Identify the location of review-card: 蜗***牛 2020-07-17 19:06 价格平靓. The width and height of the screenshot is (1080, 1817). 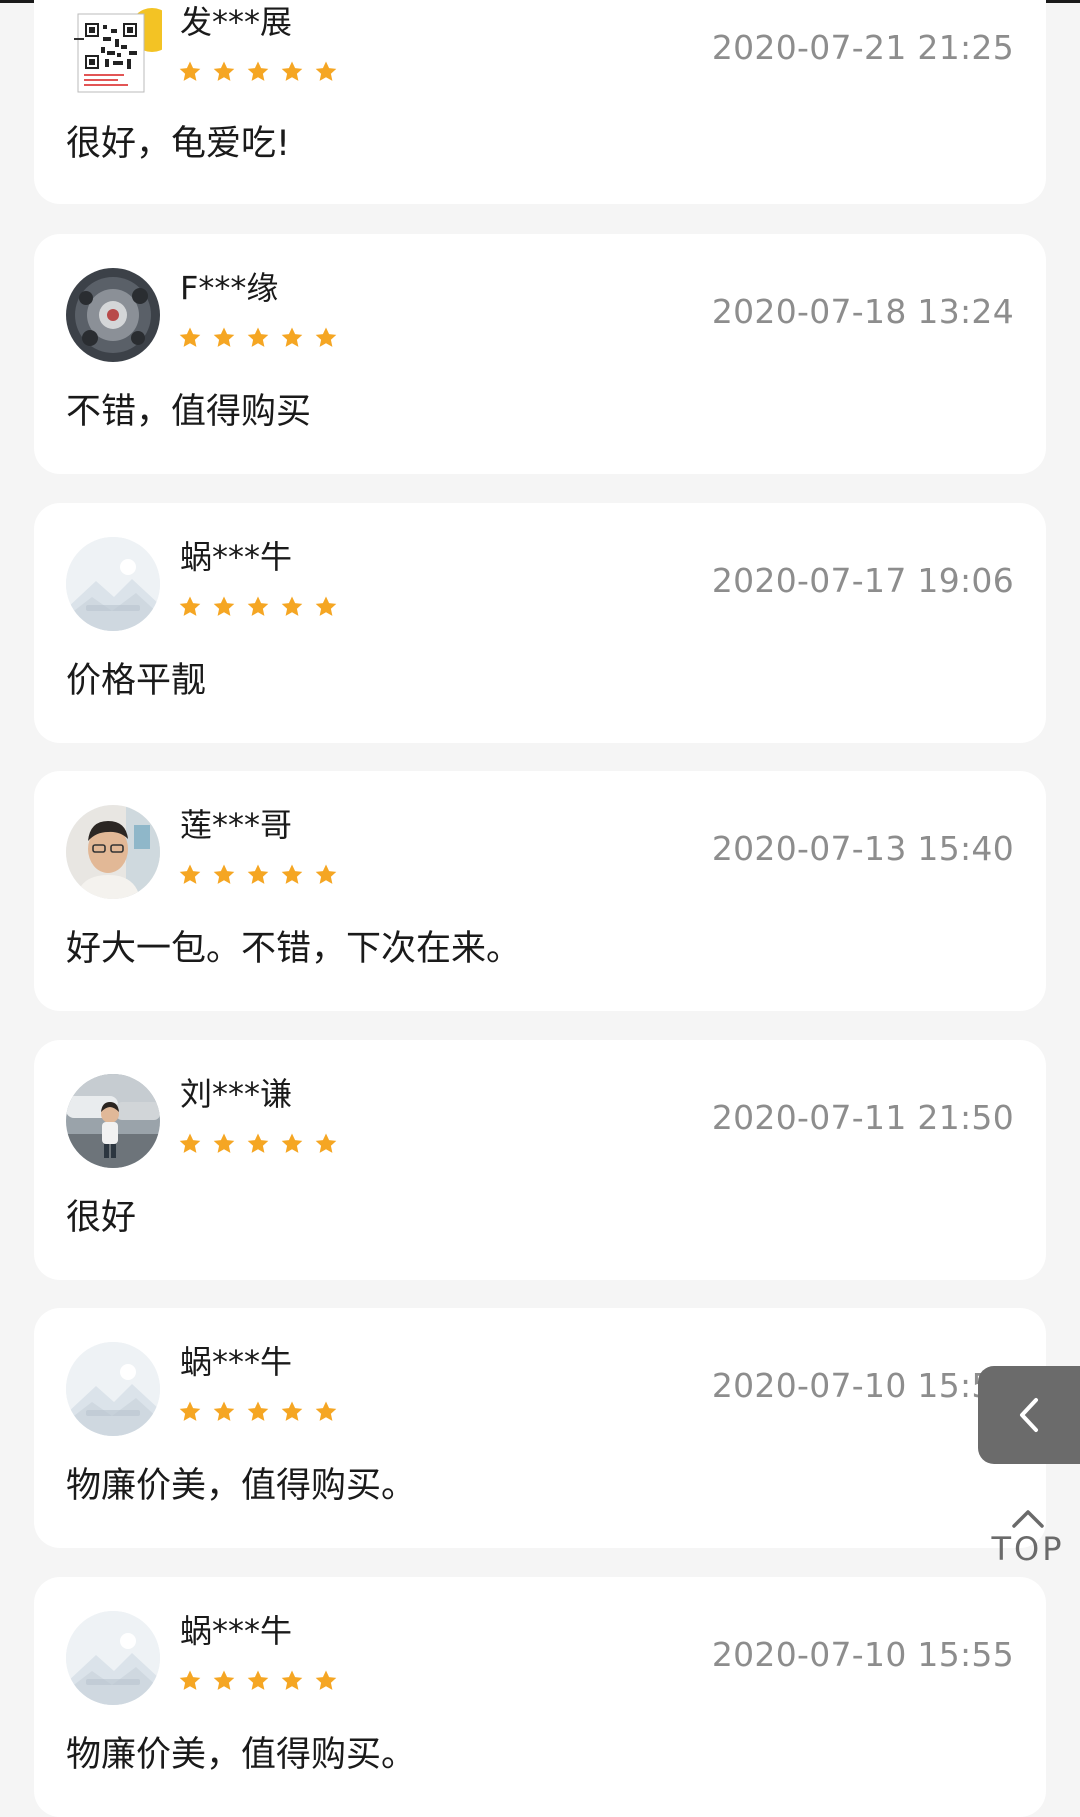
(540, 623).